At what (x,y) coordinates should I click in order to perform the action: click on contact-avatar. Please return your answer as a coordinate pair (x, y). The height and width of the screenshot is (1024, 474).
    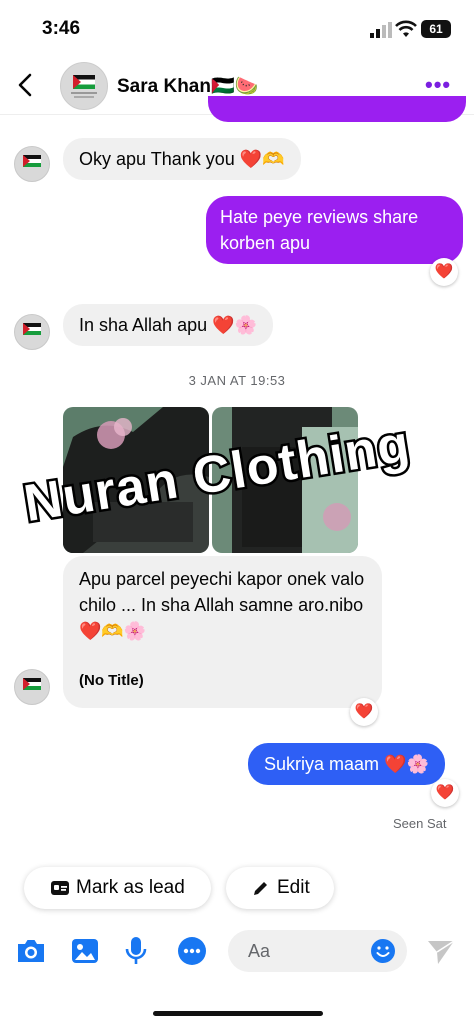
    Looking at the image, I should click on (84, 86).